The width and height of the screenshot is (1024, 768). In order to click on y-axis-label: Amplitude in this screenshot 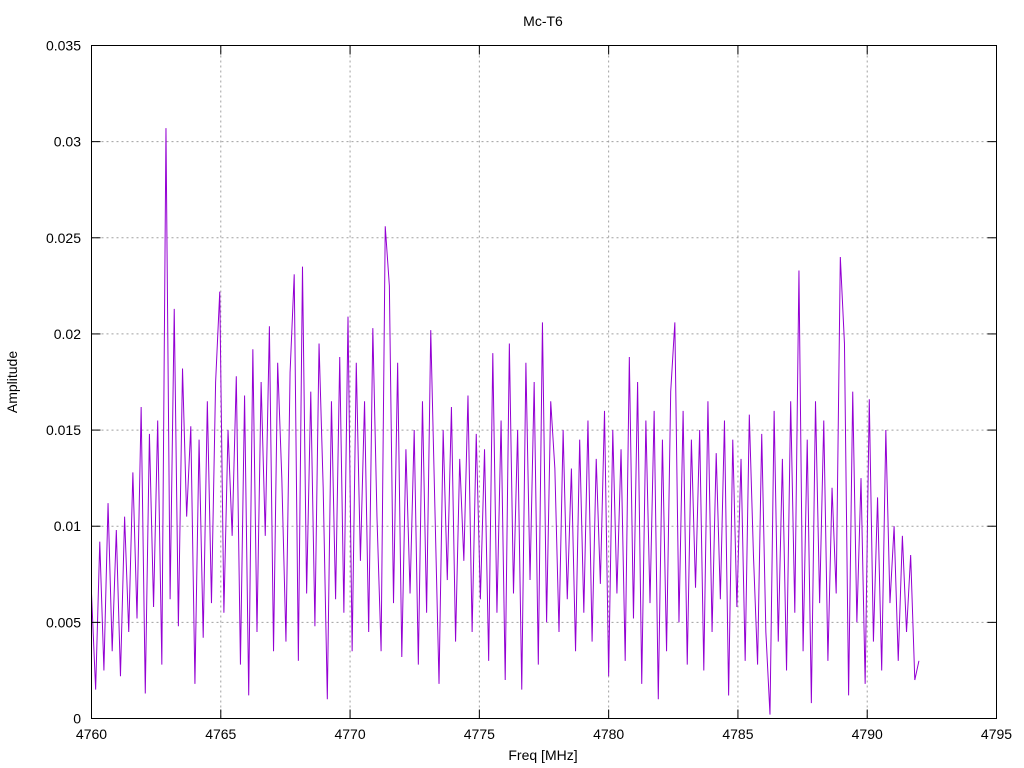, I will do `click(12, 382)`.